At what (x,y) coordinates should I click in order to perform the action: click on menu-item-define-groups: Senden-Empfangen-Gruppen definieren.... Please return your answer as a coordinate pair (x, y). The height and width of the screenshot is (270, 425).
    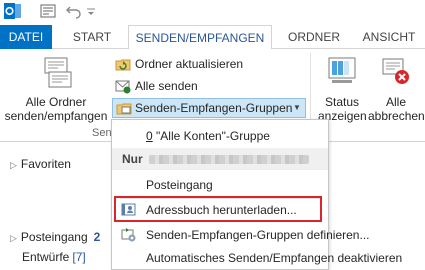
    Looking at the image, I should click on (240, 235).